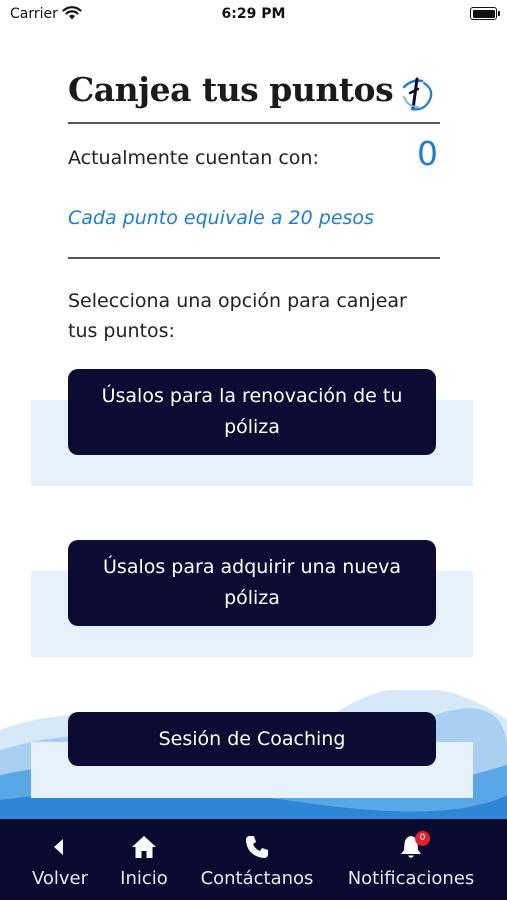 The height and width of the screenshot is (900, 507). I want to click on points-equivalence-text: Cada punto equivale a 20 pesos, so click(221, 218).